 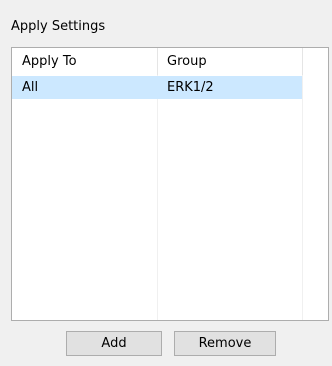 I want to click on column-header-group: Group, so click(x=229, y=61).